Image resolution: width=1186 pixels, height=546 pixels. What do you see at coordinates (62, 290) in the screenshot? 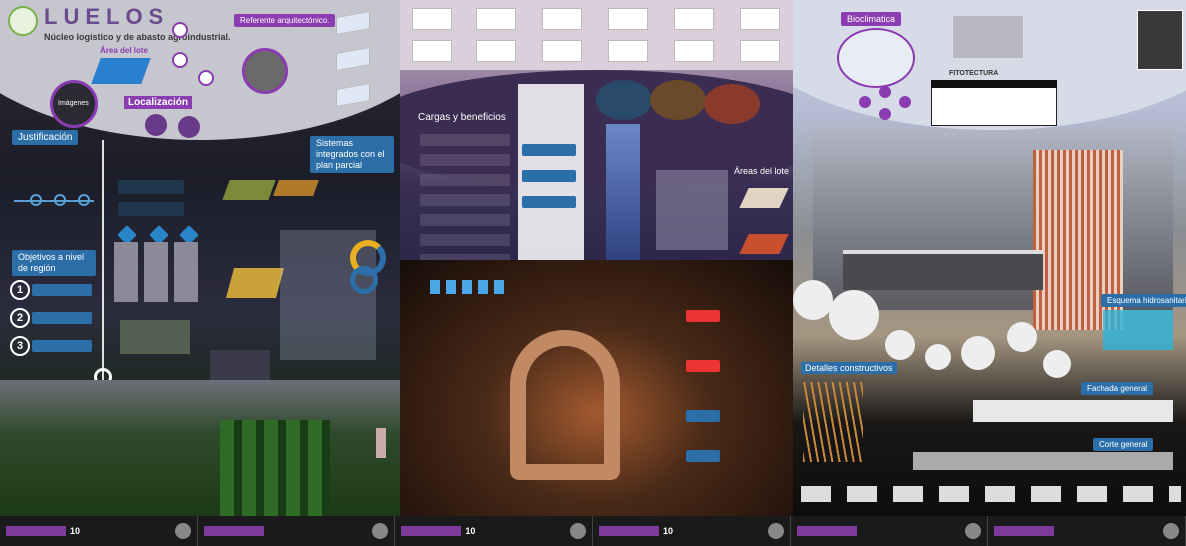
I see `objective-1-text` at bounding box center [62, 290].